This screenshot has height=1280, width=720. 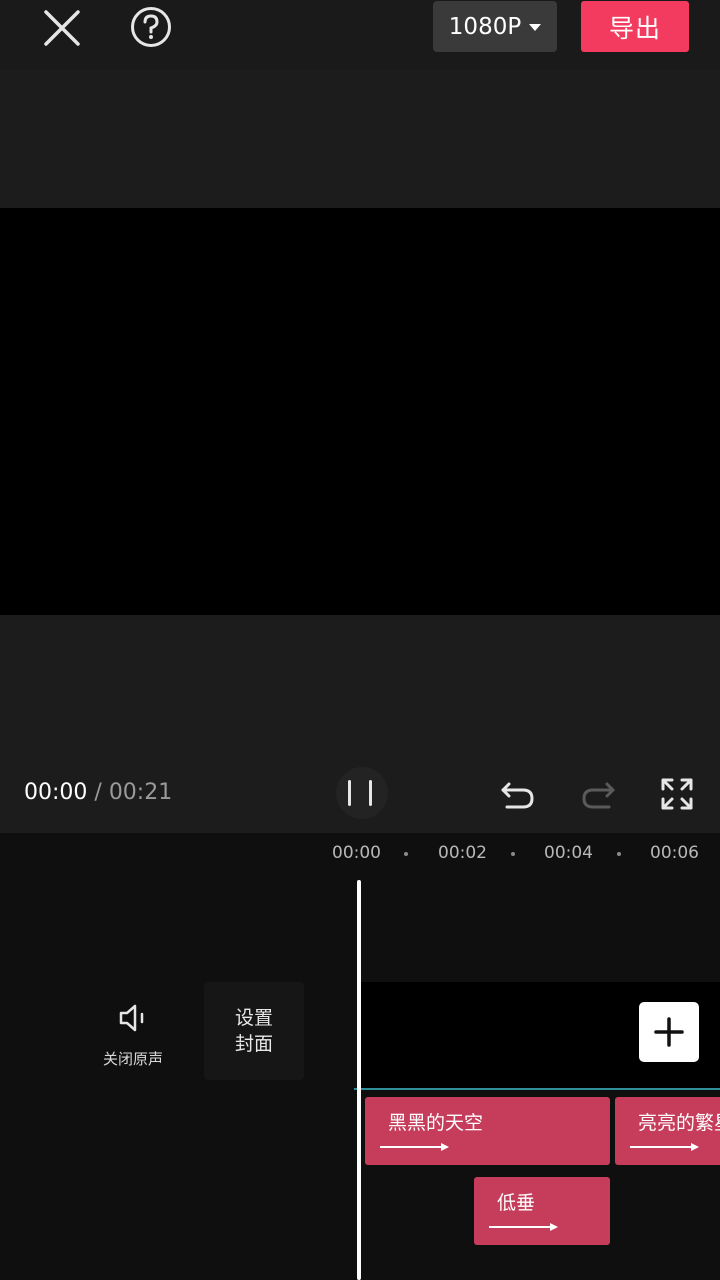 What do you see at coordinates (542, 1211) in the screenshot?
I see `text-clip: 低垂` at bounding box center [542, 1211].